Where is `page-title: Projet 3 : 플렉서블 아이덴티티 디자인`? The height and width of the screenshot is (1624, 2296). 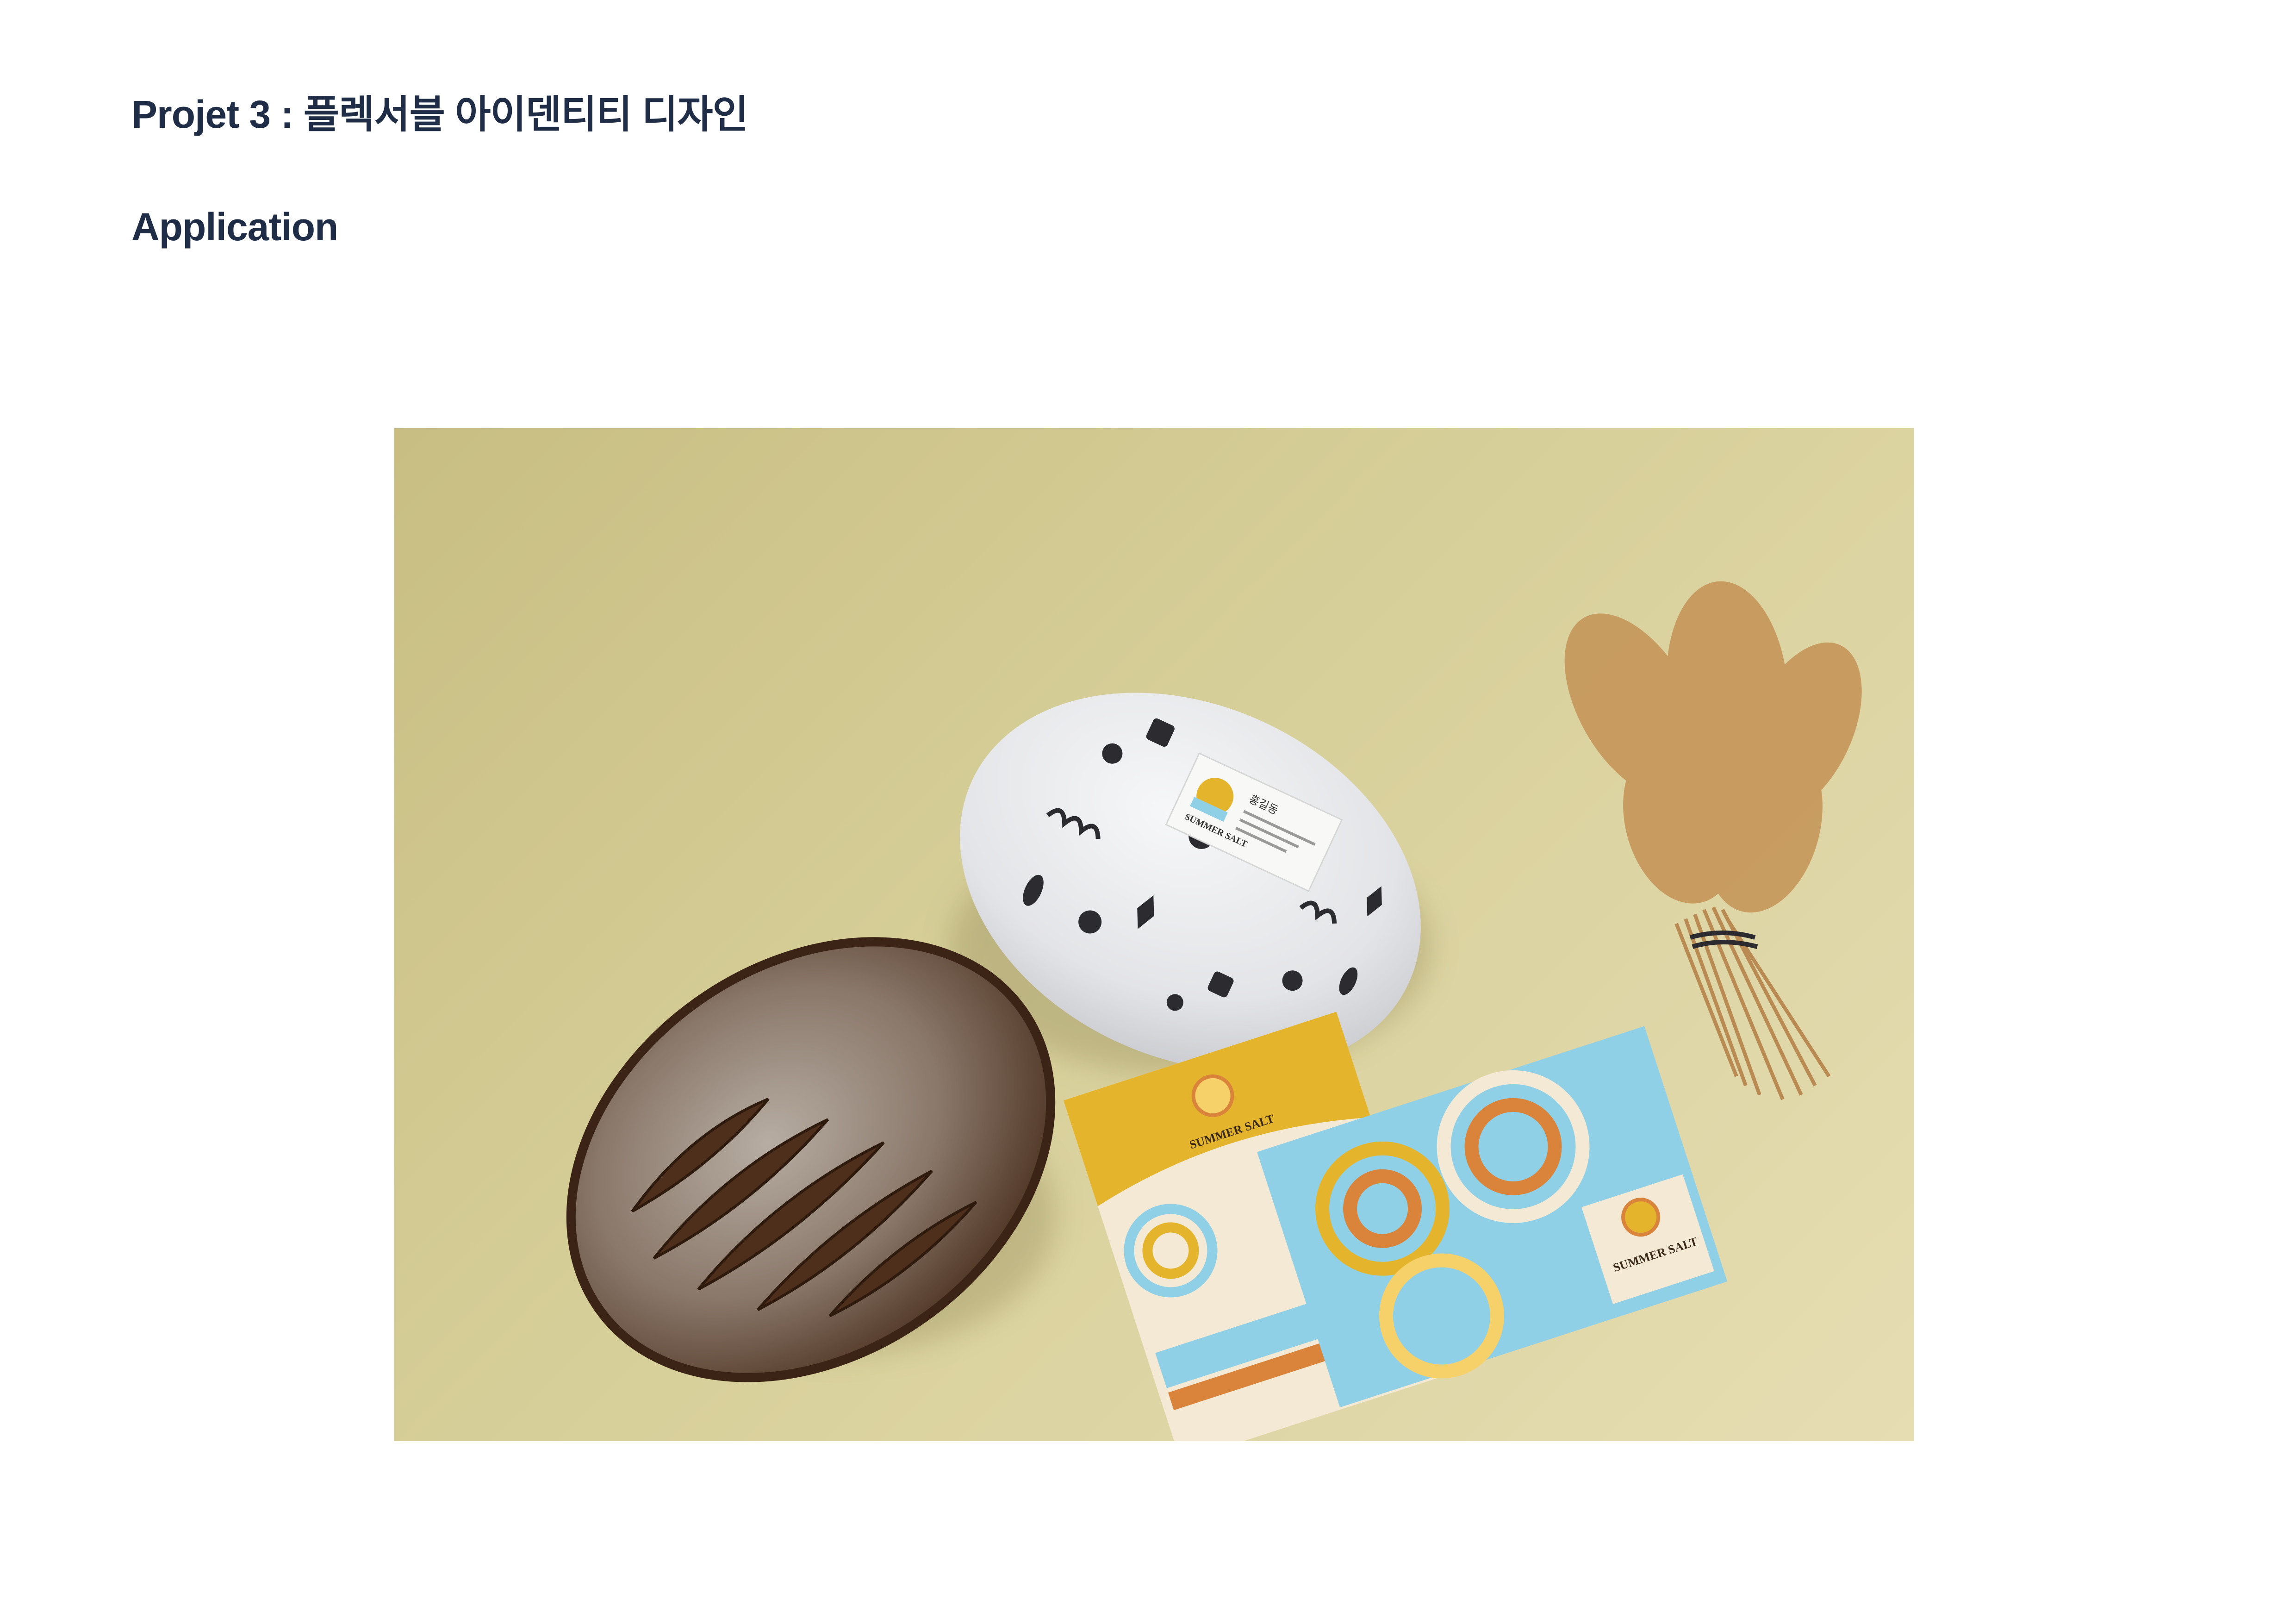 page-title: Projet 3 : 플렉서블 아이덴티티 디자인 is located at coordinates (439, 114).